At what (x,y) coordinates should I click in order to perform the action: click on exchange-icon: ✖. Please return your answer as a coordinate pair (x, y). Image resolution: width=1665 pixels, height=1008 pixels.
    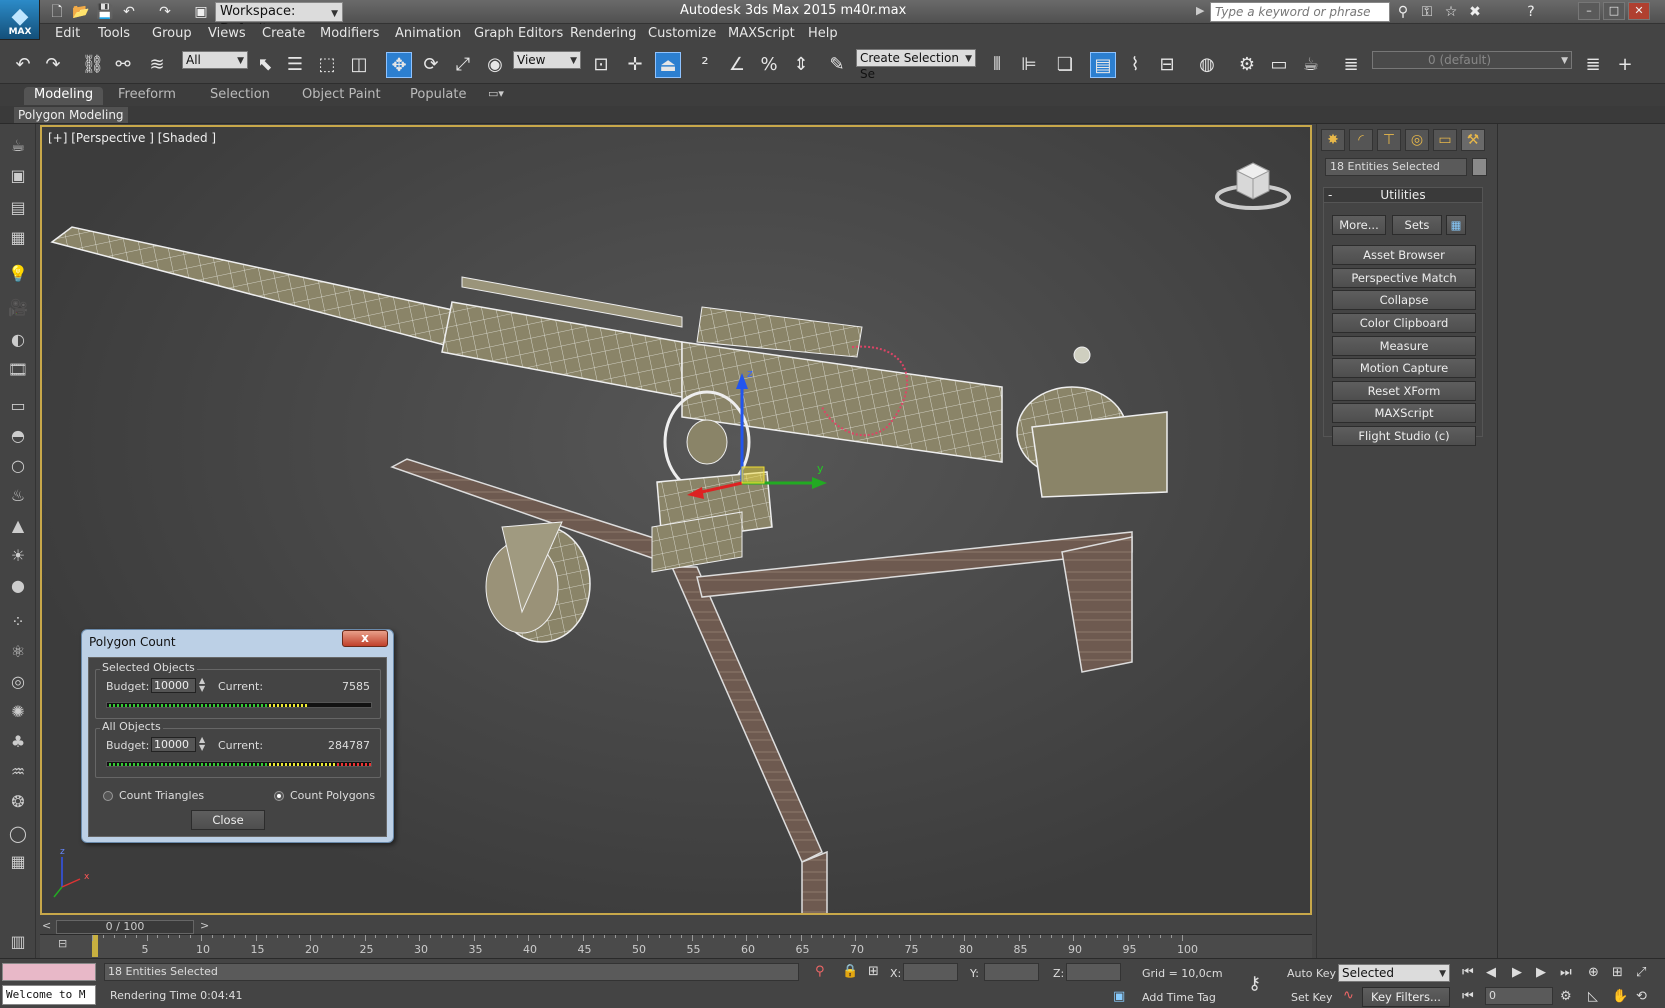
    Looking at the image, I should click on (1475, 12).